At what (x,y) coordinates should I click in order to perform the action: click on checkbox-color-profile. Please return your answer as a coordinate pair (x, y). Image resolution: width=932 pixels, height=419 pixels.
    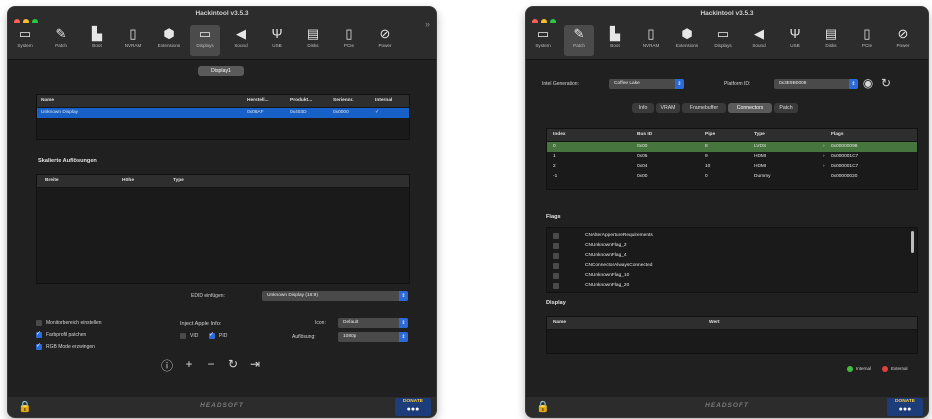
    Looking at the image, I should click on (39, 334).